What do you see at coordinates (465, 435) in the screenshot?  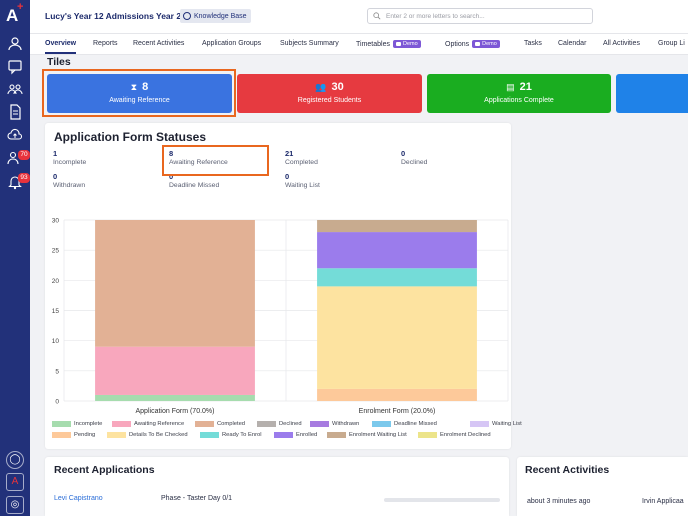 I see `legend-label: Enrolment Declined` at bounding box center [465, 435].